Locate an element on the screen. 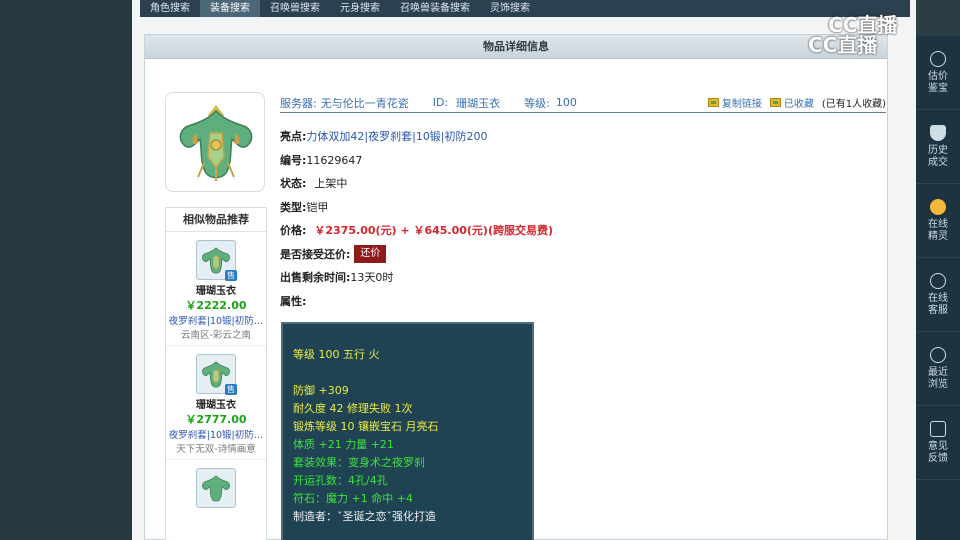  status-value: 上架中 is located at coordinates (331, 183).